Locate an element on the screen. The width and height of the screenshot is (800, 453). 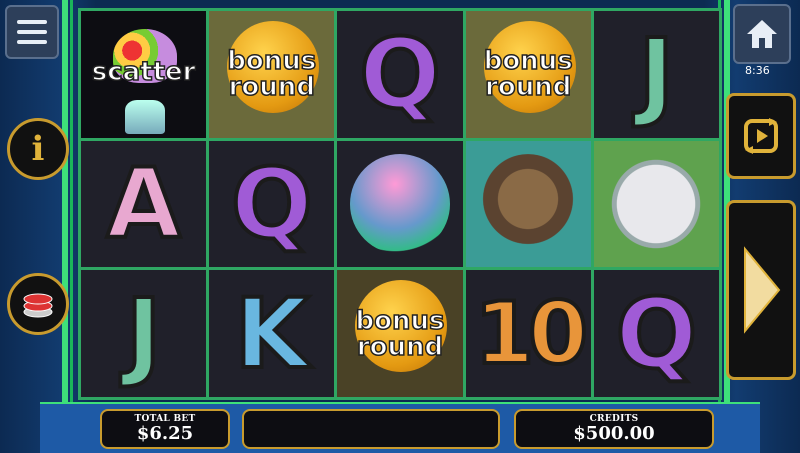
total-bet-panel: TOTAL BET $6.25 is located at coordinates (165, 429).